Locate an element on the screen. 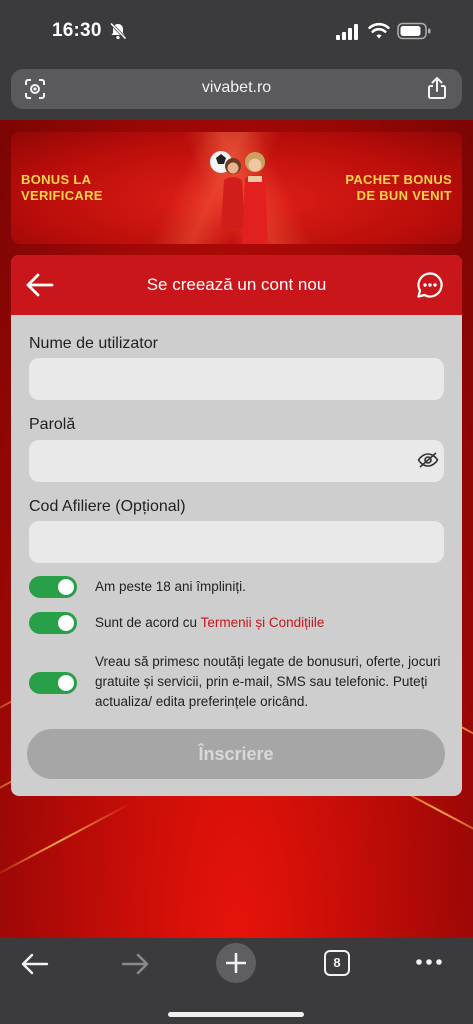 The width and height of the screenshot is (473, 1024). banner-left-line2: VERIFICARE is located at coordinates (62, 195).